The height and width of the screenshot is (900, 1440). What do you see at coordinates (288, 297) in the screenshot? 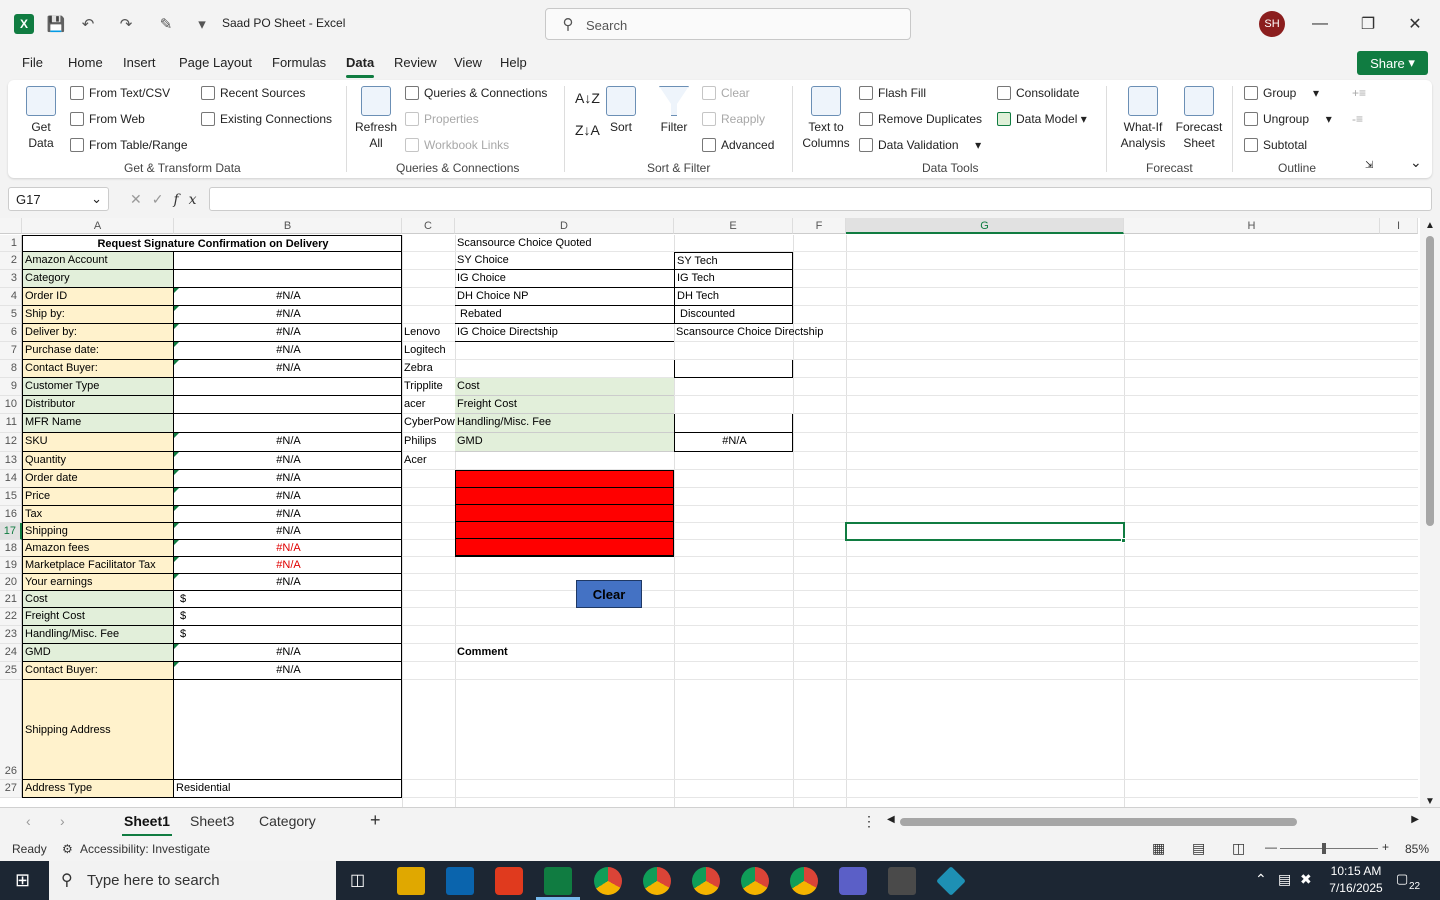
I see `cell-b4: #N/A` at bounding box center [288, 297].